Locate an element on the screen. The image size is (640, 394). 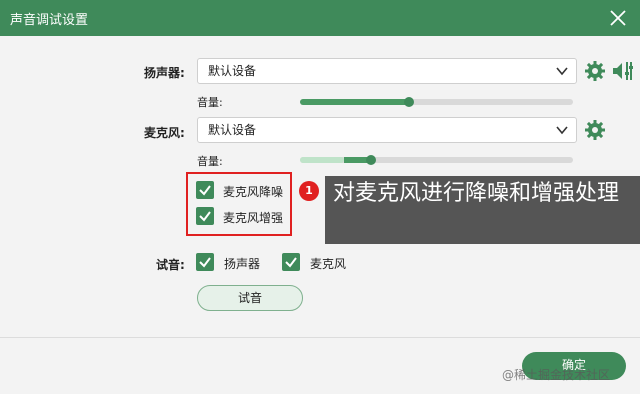
speaker-settings-gear-icon is located at coordinates (595, 71).